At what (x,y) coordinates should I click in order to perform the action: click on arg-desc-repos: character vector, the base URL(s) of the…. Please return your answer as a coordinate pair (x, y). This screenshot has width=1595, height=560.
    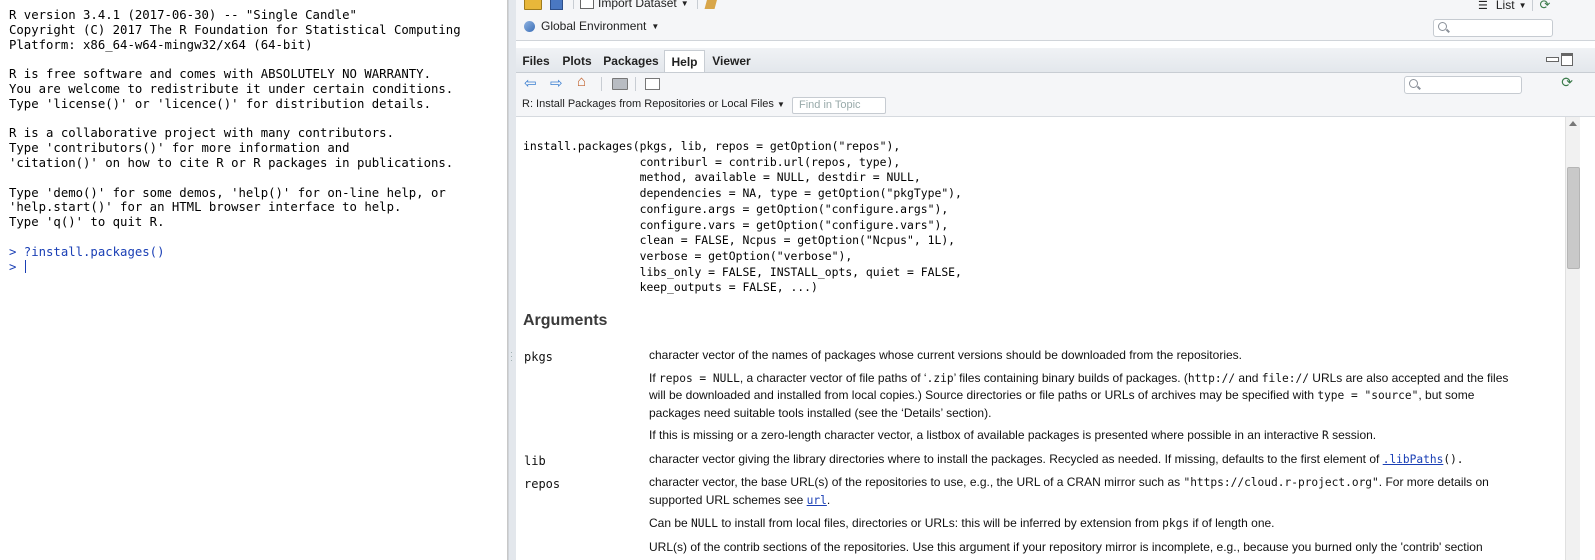
    Looking at the image, I should click on (1086, 517).